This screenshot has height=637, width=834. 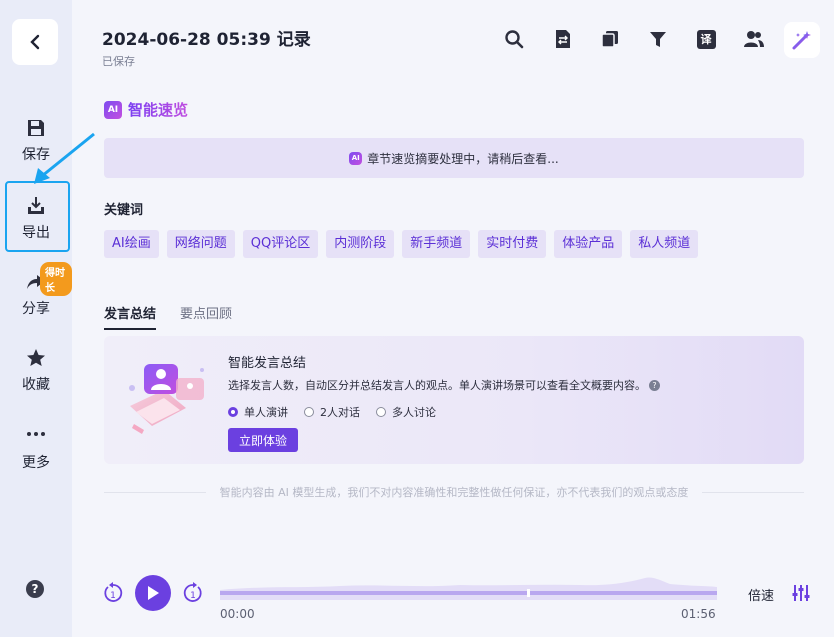 What do you see at coordinates (237, 614) in the screenshot?
I see `current-time: 00:00` at bounding box center [237, 614].